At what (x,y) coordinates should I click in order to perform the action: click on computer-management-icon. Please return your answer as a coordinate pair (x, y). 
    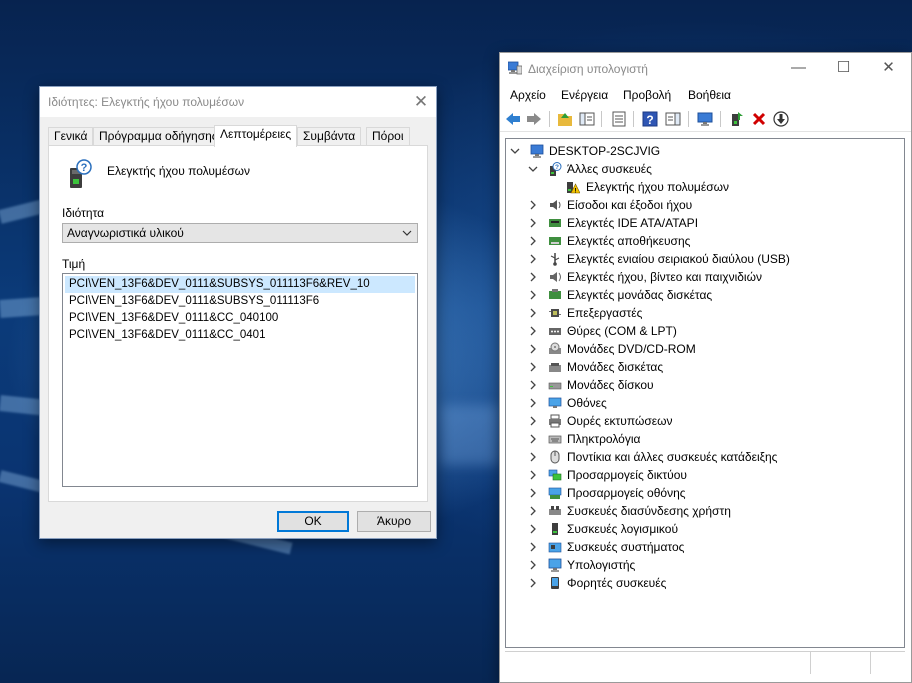
    Looking at the image, I should click on (515, 68).